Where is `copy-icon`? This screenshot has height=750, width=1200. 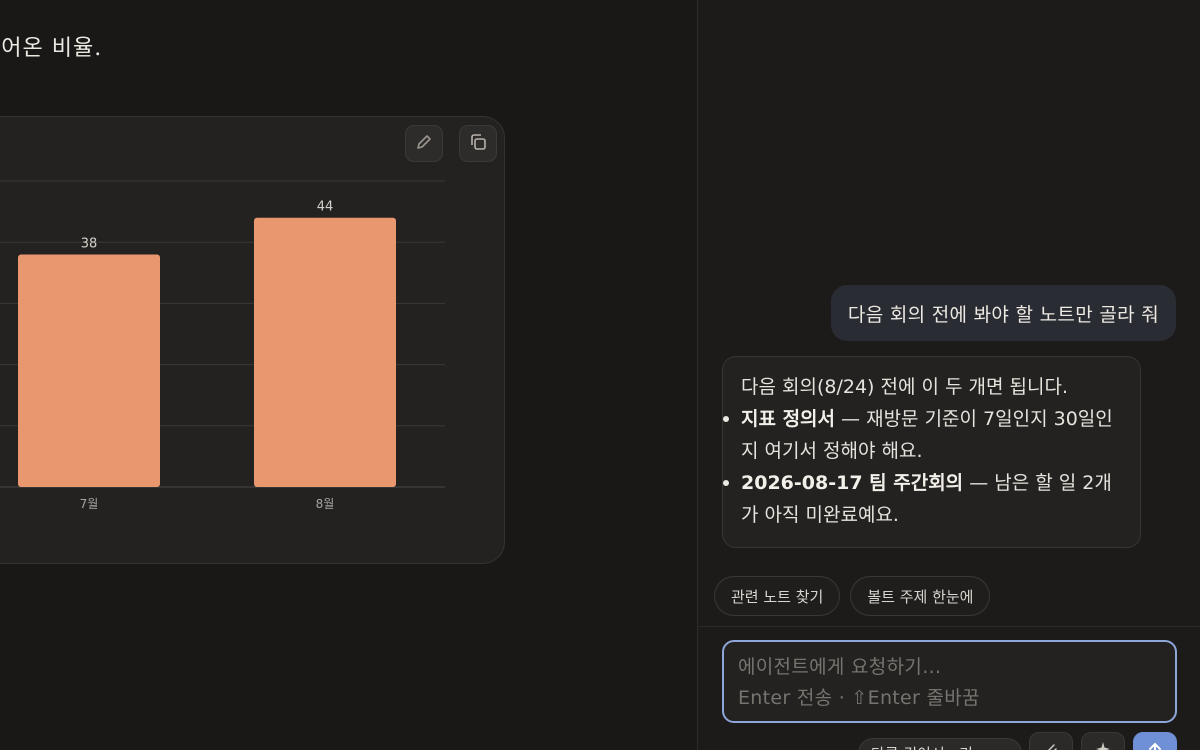 copy-icon is located at coordinates (478, 144).